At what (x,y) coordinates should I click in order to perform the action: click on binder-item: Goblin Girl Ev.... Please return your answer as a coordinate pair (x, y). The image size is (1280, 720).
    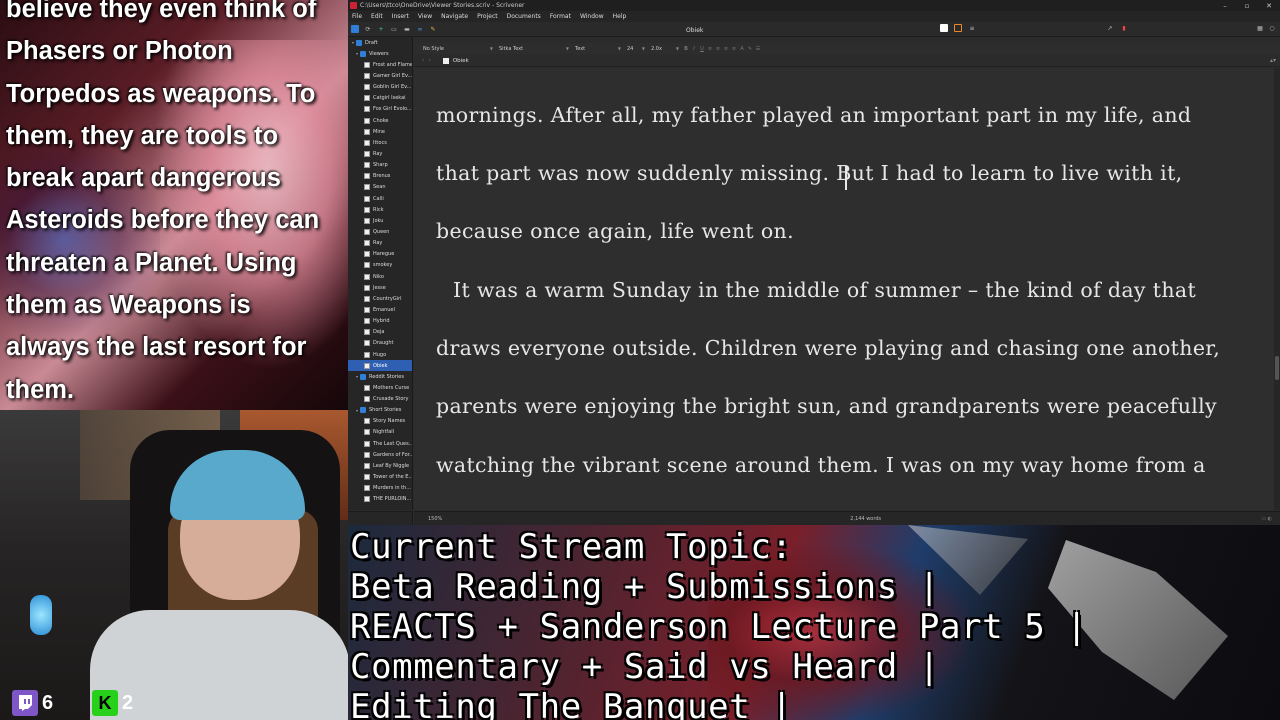
    Looking at the image, I should click on (380, 87).